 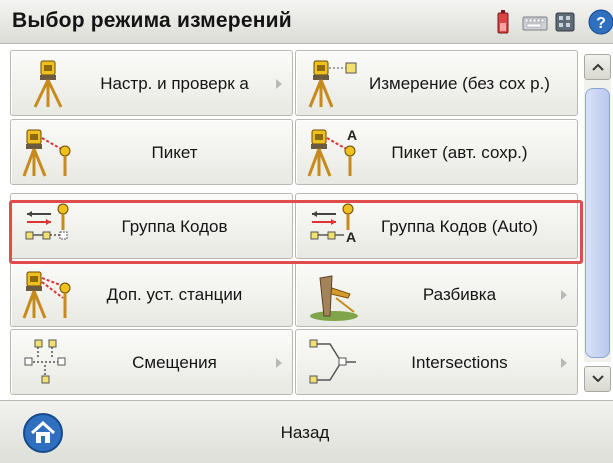 I want to click on scroll-thumb, so click(x=597, y=223).